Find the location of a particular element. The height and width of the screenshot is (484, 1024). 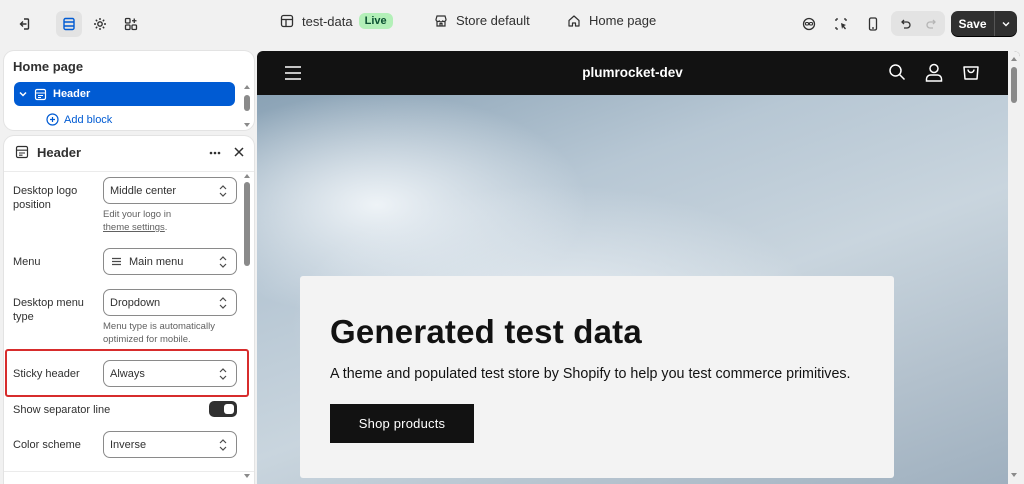

theme-settings-icon is located at coordinates (100, 24).